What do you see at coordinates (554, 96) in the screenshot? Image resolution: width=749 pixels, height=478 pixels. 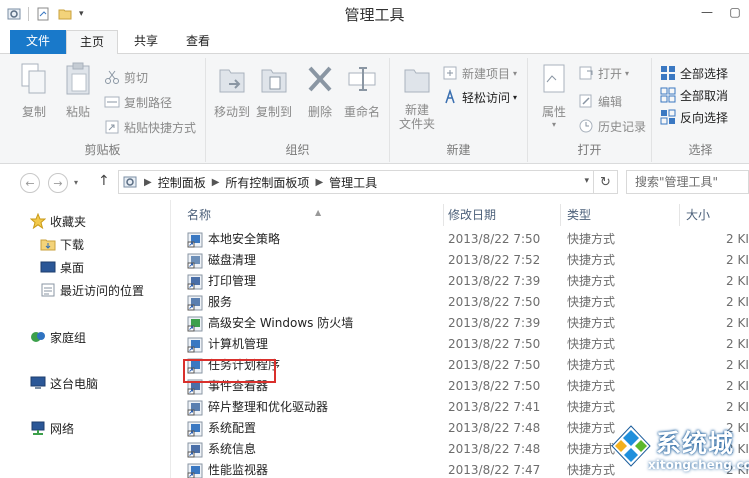 I see `properties-button: 属性 ▾` at bounding box center [554, 96].